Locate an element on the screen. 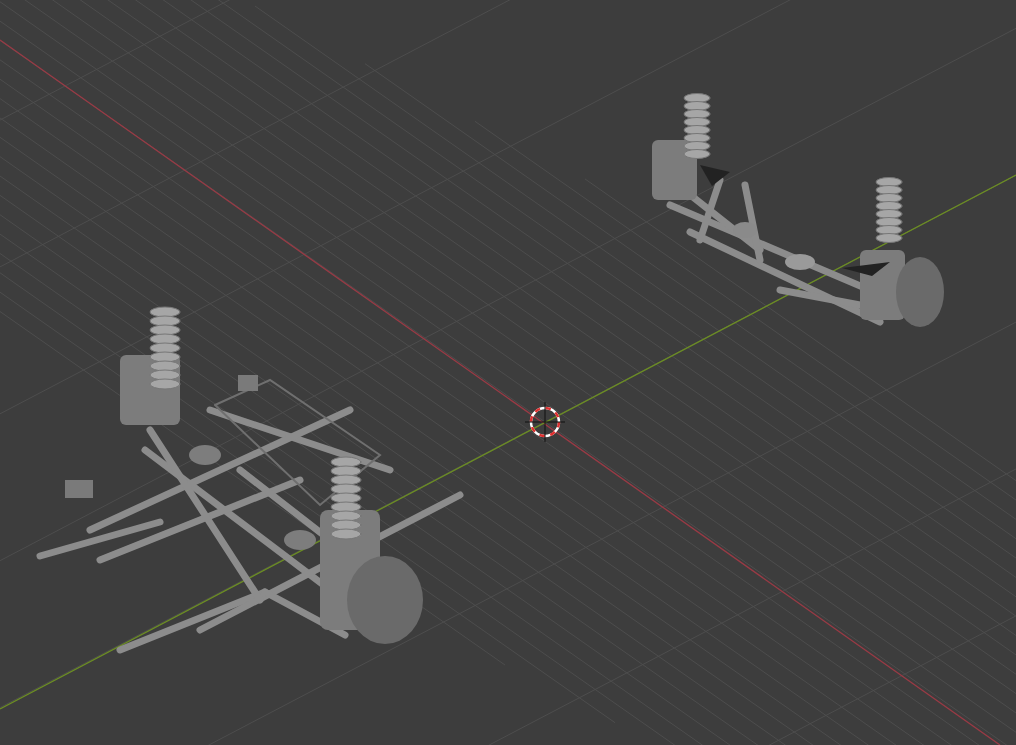 This screenshot has width=1016, height=745. 3d-cursor-icon is located at coordinates (545, 422).